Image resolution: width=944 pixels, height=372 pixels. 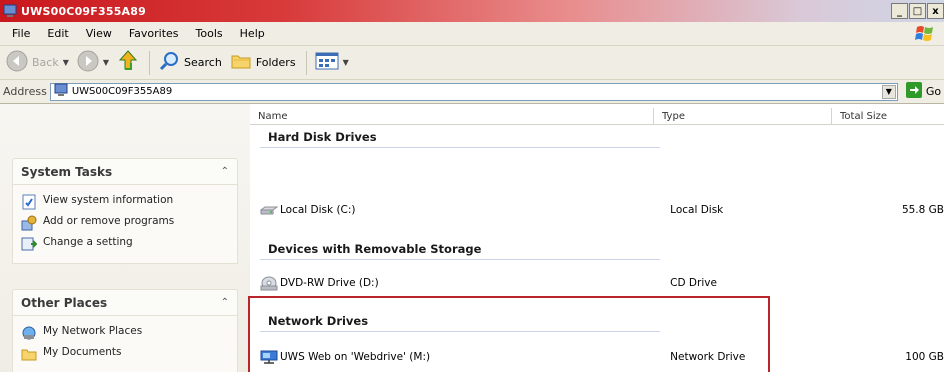 What do you see at coordinates (743, 116) in the screenshot?
I see `column-type: Type` at bounding box center [743, 116].